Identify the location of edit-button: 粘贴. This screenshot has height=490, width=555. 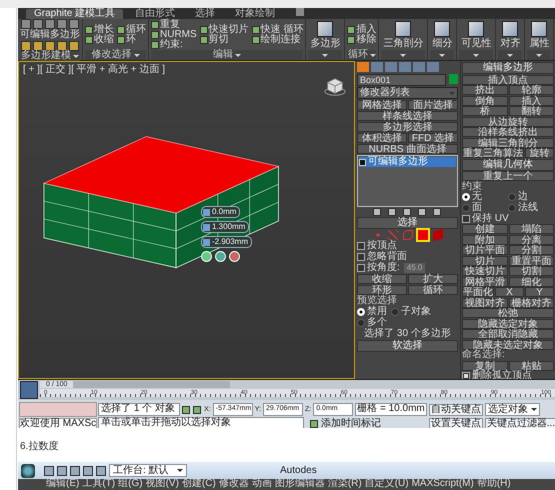
(531, 365).